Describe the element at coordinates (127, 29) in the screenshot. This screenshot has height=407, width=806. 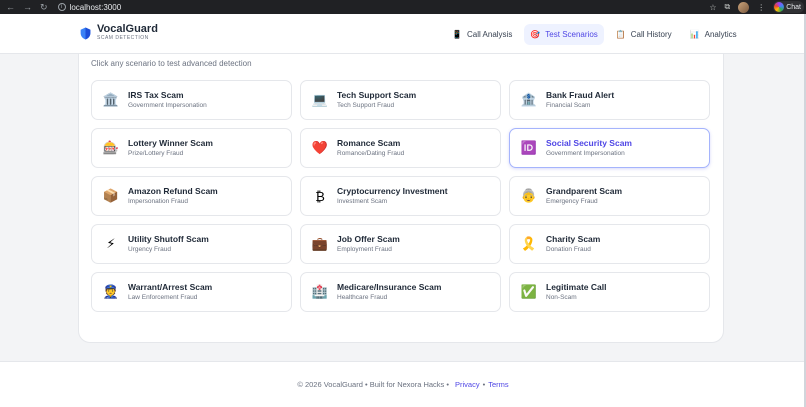
I see `brand-name: VocalGuard` at that location.